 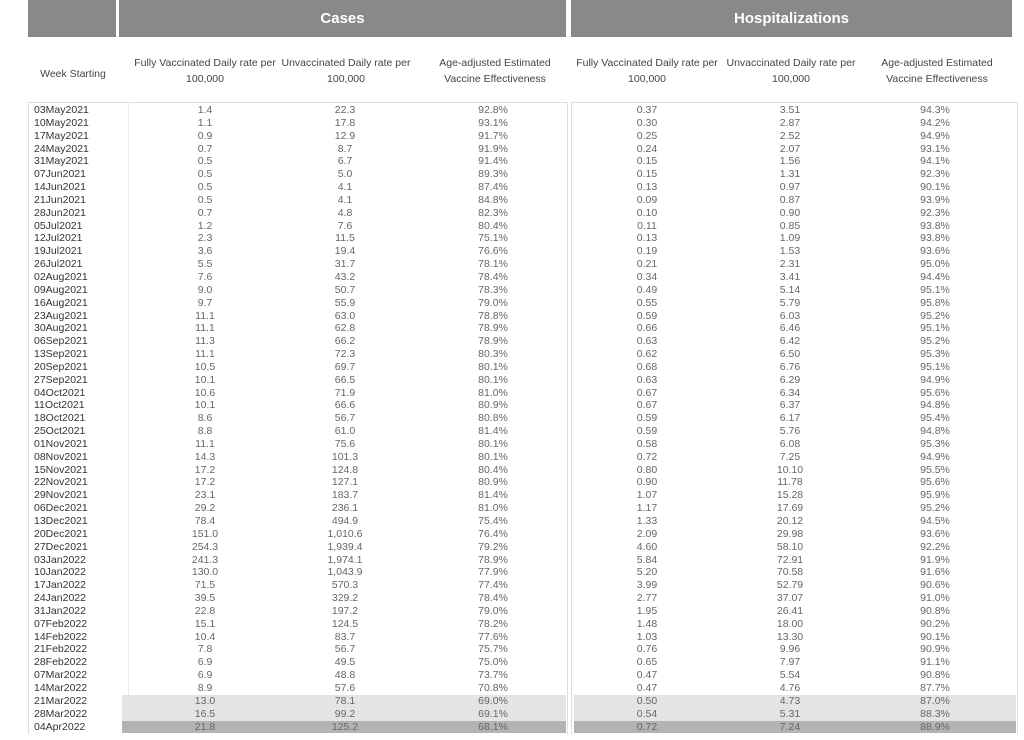 I want to click on hosp-effectiveness-cell: 95.5%, so click(x=935, y=469).